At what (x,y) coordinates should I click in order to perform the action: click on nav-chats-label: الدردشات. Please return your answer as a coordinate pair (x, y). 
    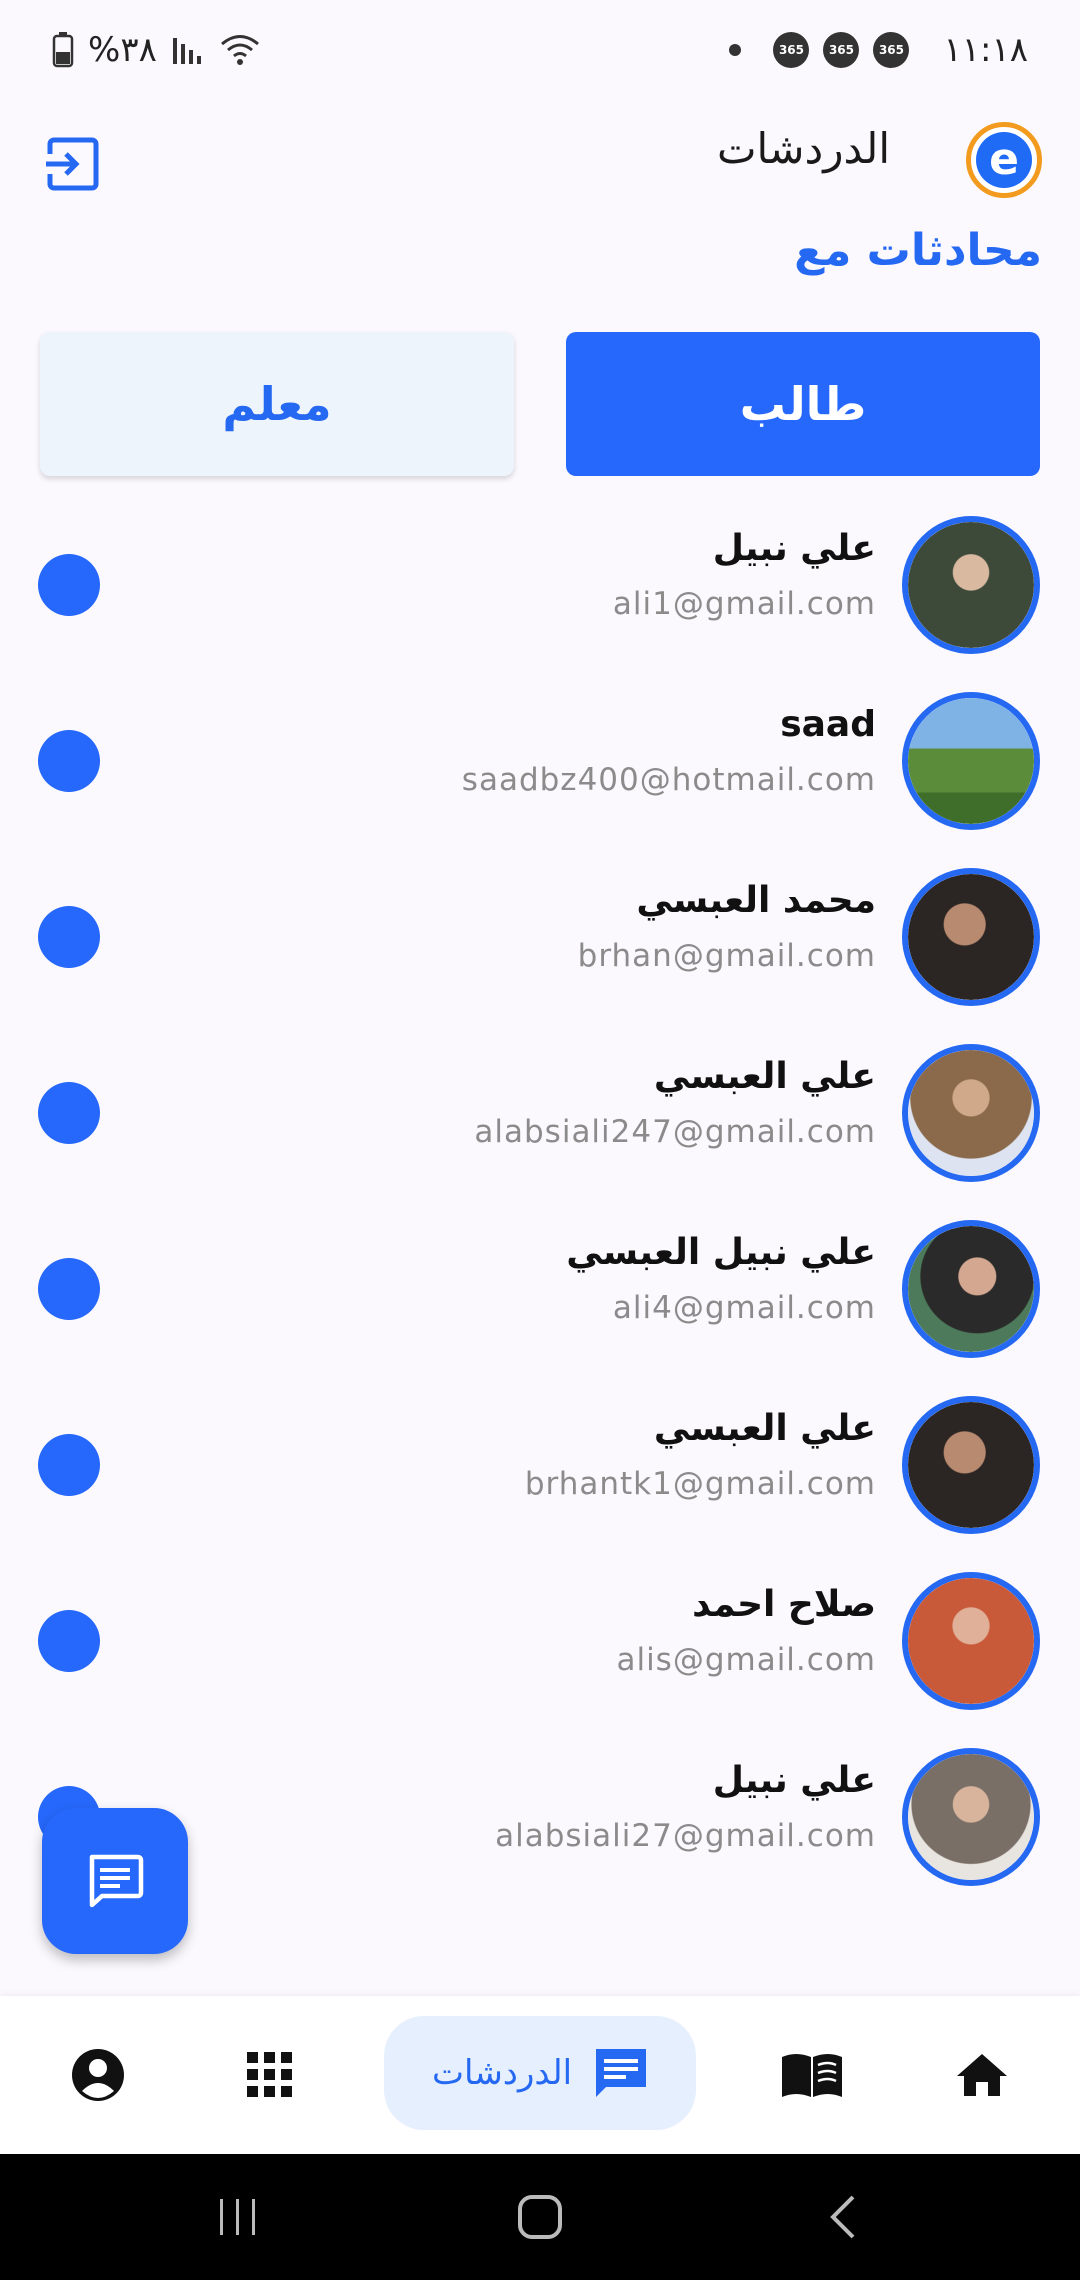
    Looking at the image, I should click on (502, 2073).